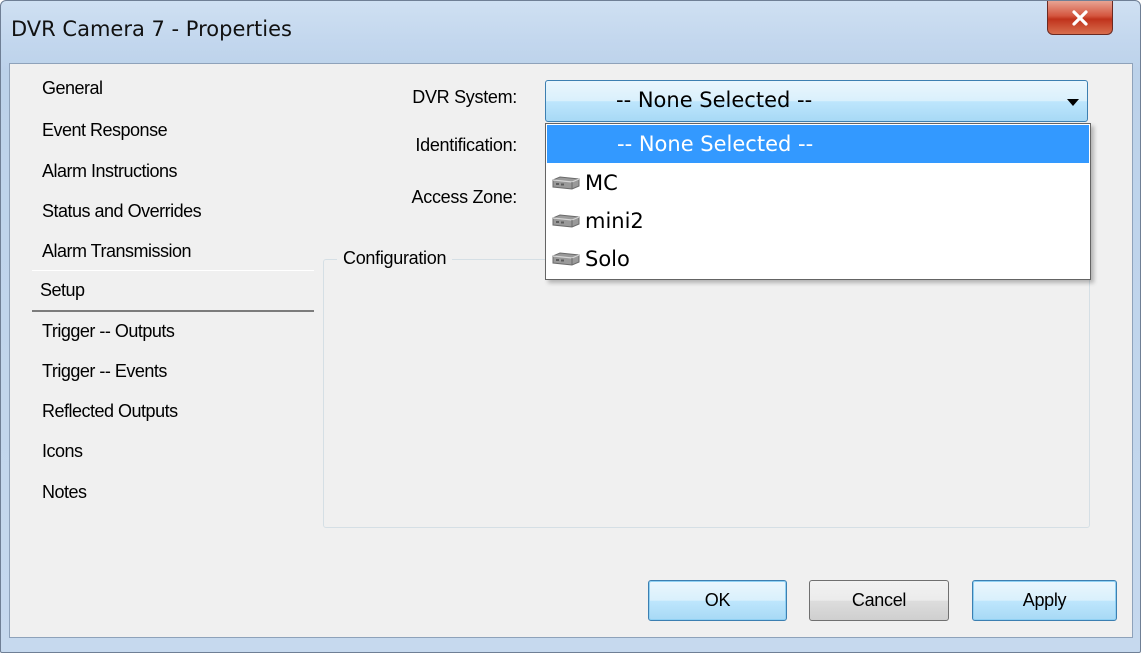 This screenshot has height=653, width=1141. I want to click on option-label: mini2, so click(614, 221).